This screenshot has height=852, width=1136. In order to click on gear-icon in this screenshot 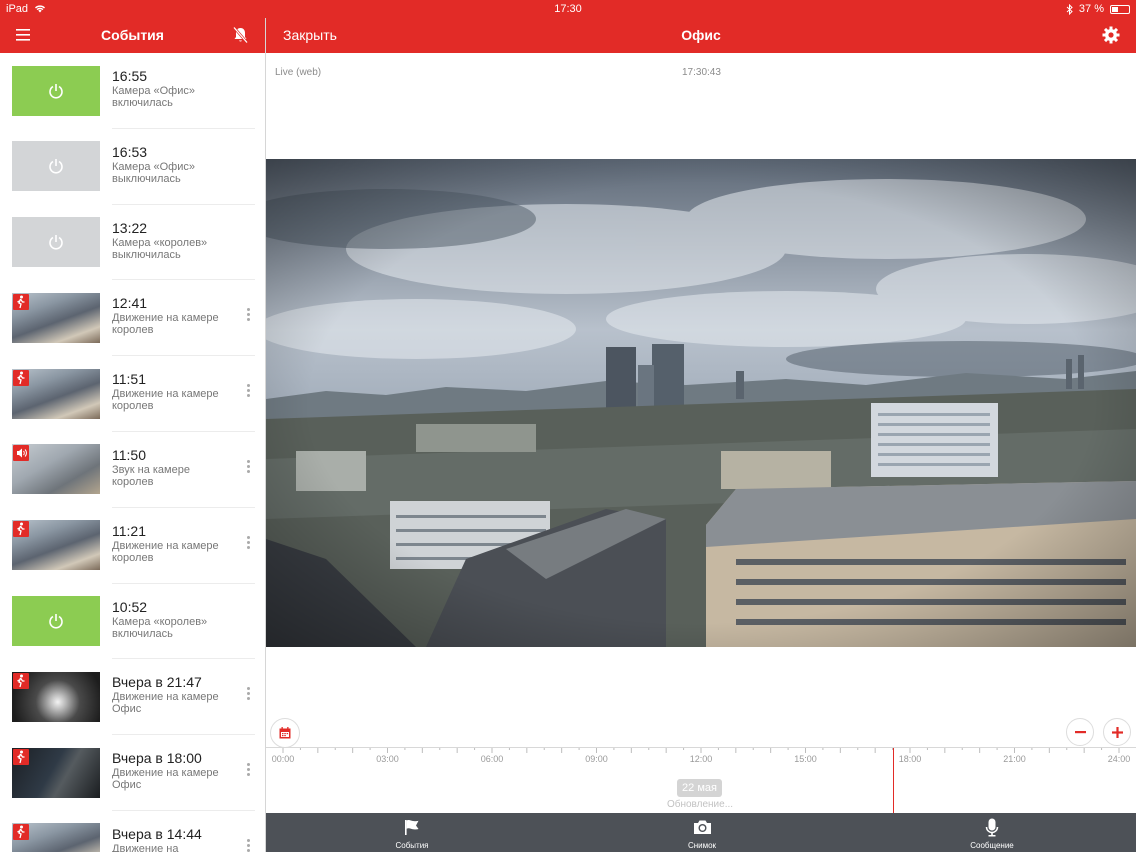, I will do `click(1111, 35)`.